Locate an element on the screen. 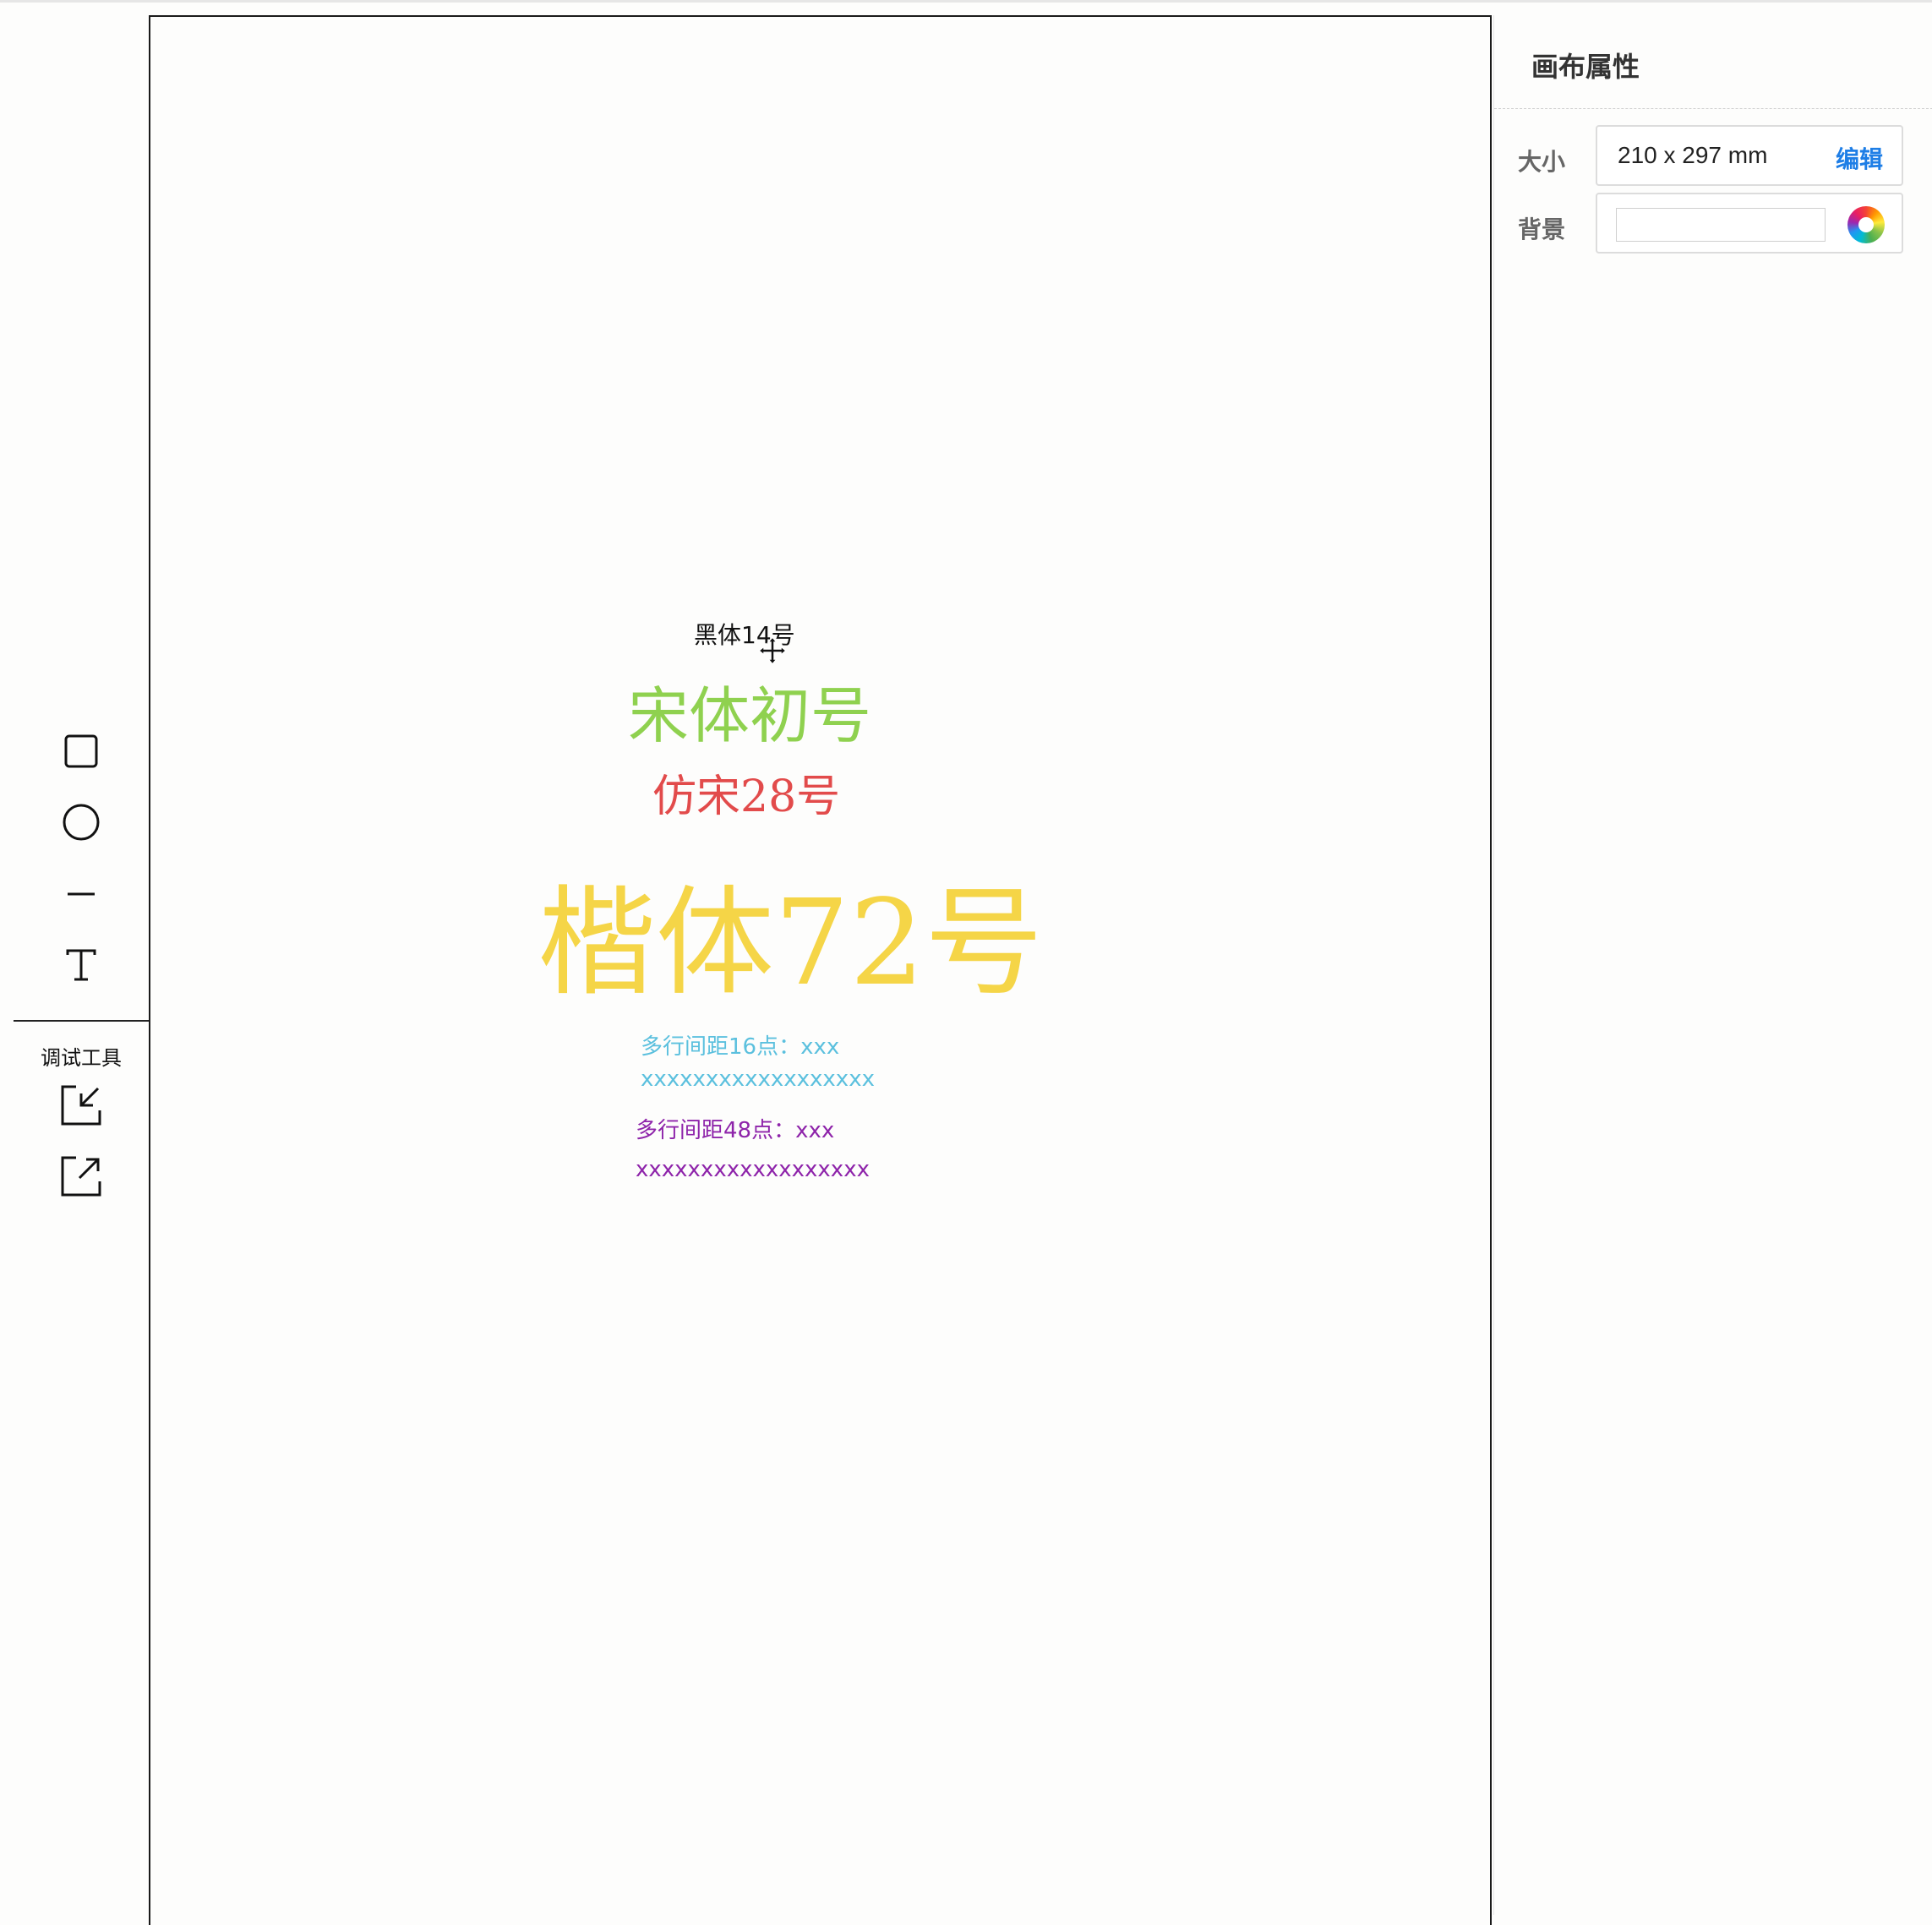 The height and width of the screenshot is (1925, 1932). panel-title: 画布属性 is located at coordinates (1585, 67).